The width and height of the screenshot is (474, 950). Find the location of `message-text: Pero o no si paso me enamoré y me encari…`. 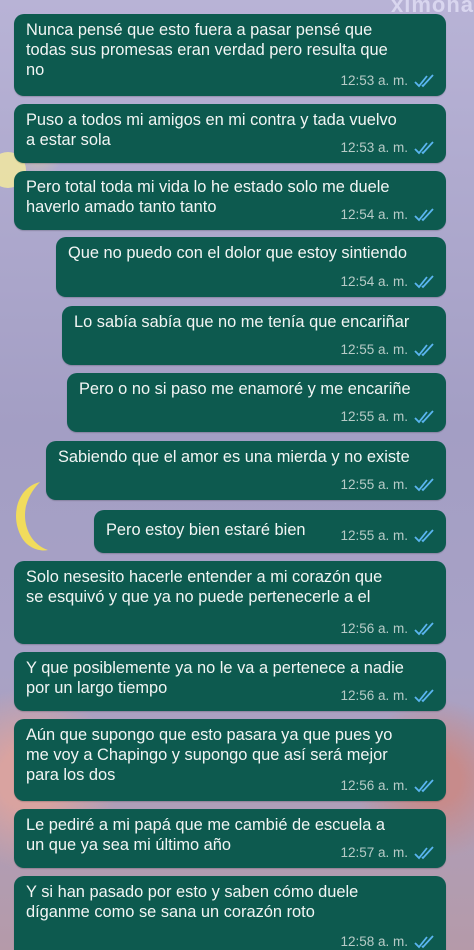

message-text: Pero o no si paso me enamoré y me encari… is located at coordinates (245, 389).